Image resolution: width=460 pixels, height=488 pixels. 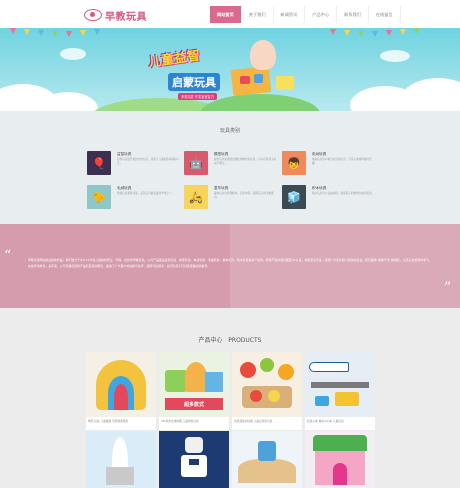 What do you see at coordinates (93, 15) in the screenshot?
I see `logo-mark-icon` at bounding box center [93, 15].